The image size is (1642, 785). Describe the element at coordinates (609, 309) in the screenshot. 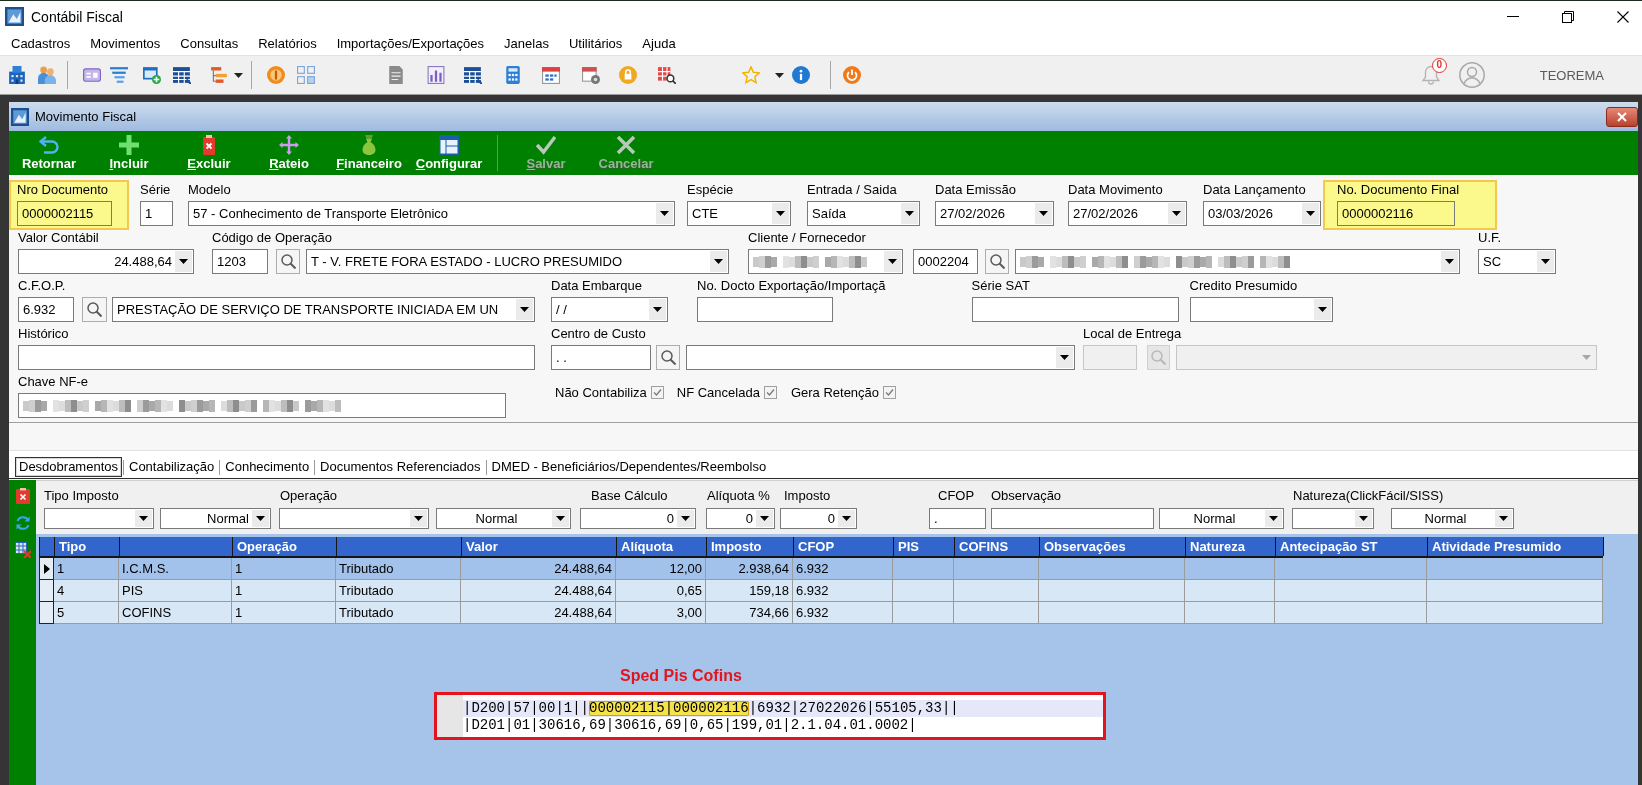

I see `dropdown-field: / /` at that location.